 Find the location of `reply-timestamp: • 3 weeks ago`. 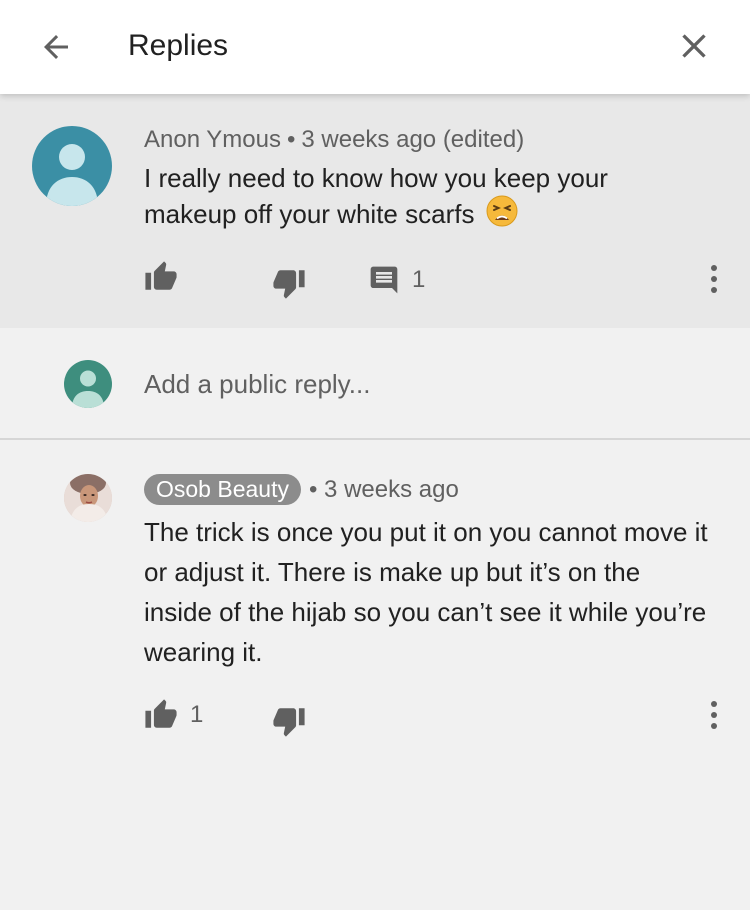

reply-timestamp: • 3 weeks ago is located at coordinates (384, 490).